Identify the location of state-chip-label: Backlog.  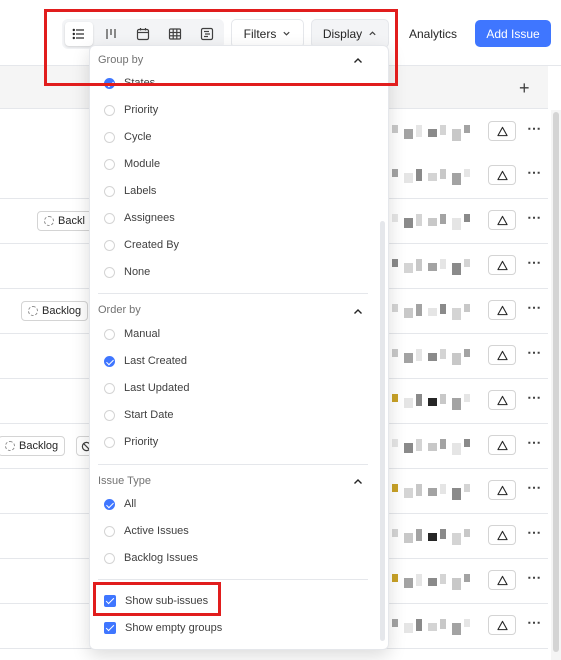
(62, 311).